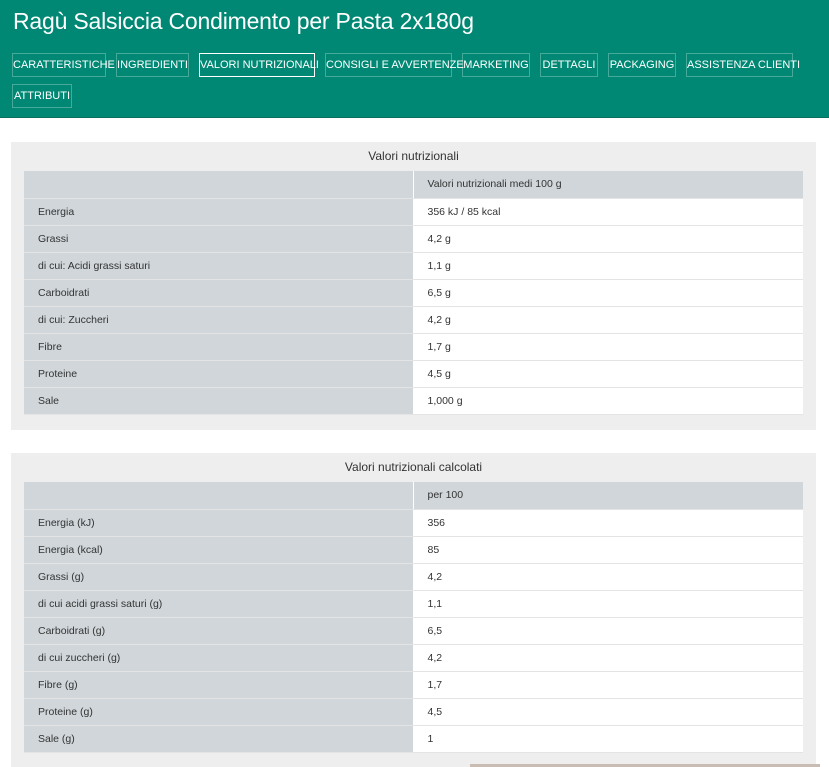 This screenshot has width=829, height=767. I want to click on table-row: Sale (g) 1, so click(413, 739).